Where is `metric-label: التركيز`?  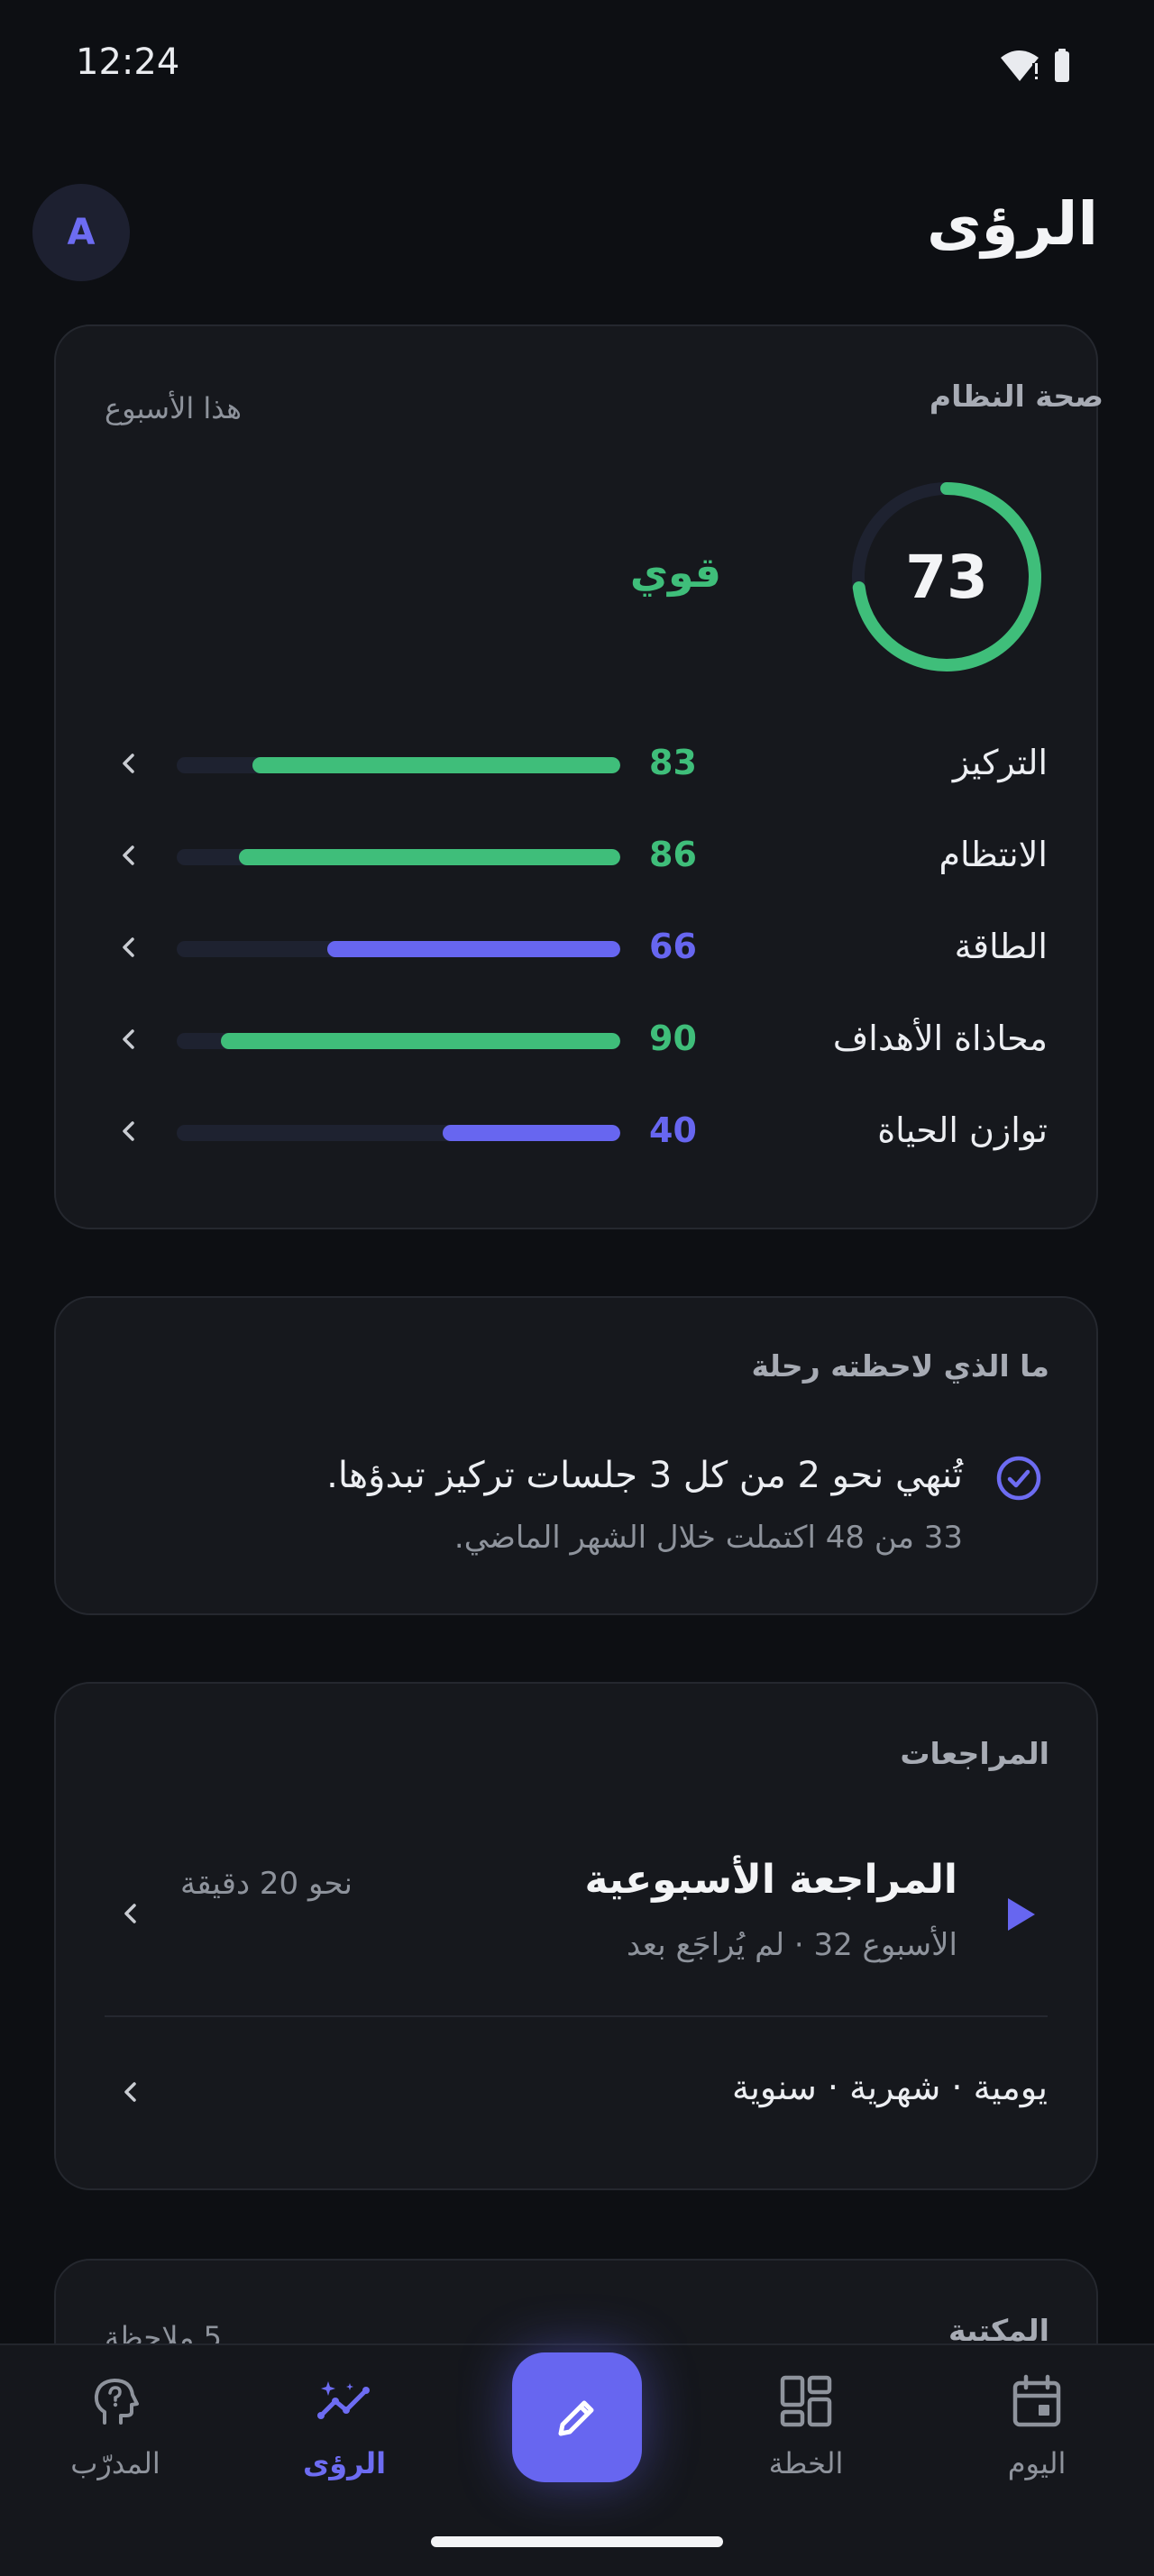 metric-label: التركيز is located at coordinates (1000, 762).